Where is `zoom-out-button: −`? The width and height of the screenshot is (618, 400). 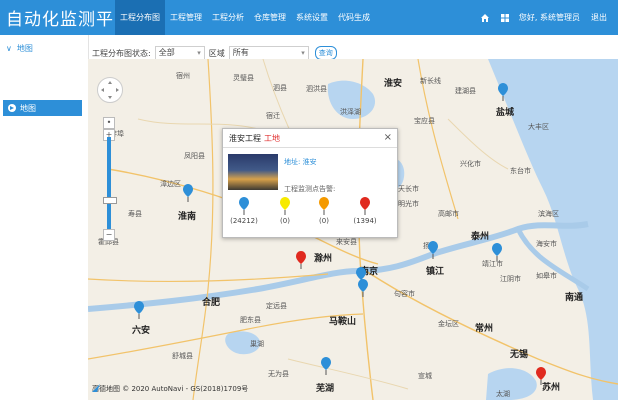 zoom-out-button: − is located at coordinates (109, 235).